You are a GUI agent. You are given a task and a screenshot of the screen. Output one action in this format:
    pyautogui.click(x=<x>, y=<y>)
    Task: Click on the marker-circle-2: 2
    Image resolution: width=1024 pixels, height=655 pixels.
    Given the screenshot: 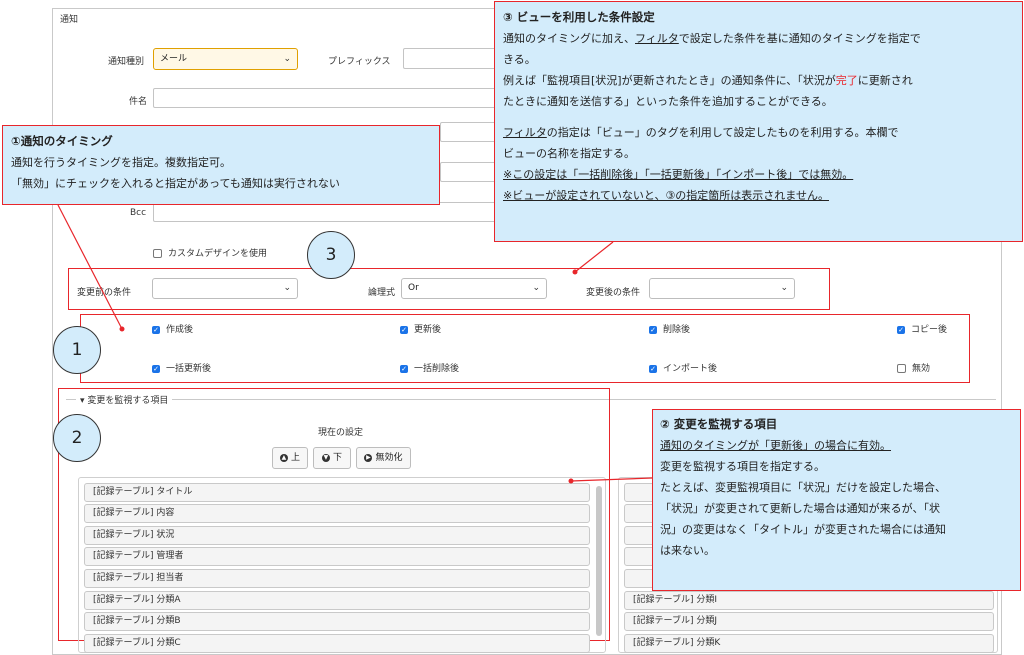 What is the action you would take?
    pyautogui.click(x=77, y=438)
    